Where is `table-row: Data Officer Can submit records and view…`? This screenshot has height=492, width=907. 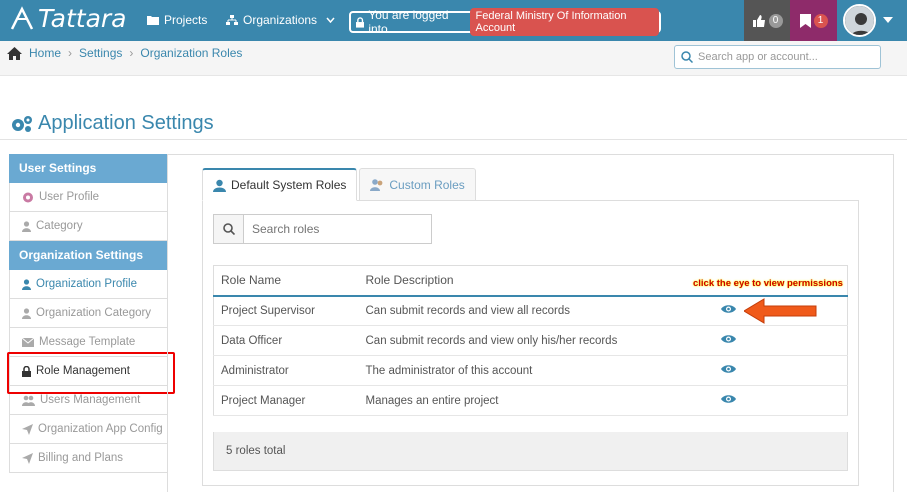
table-row: Data Officer Can submit records and view… is located at coordinates (530, 340).